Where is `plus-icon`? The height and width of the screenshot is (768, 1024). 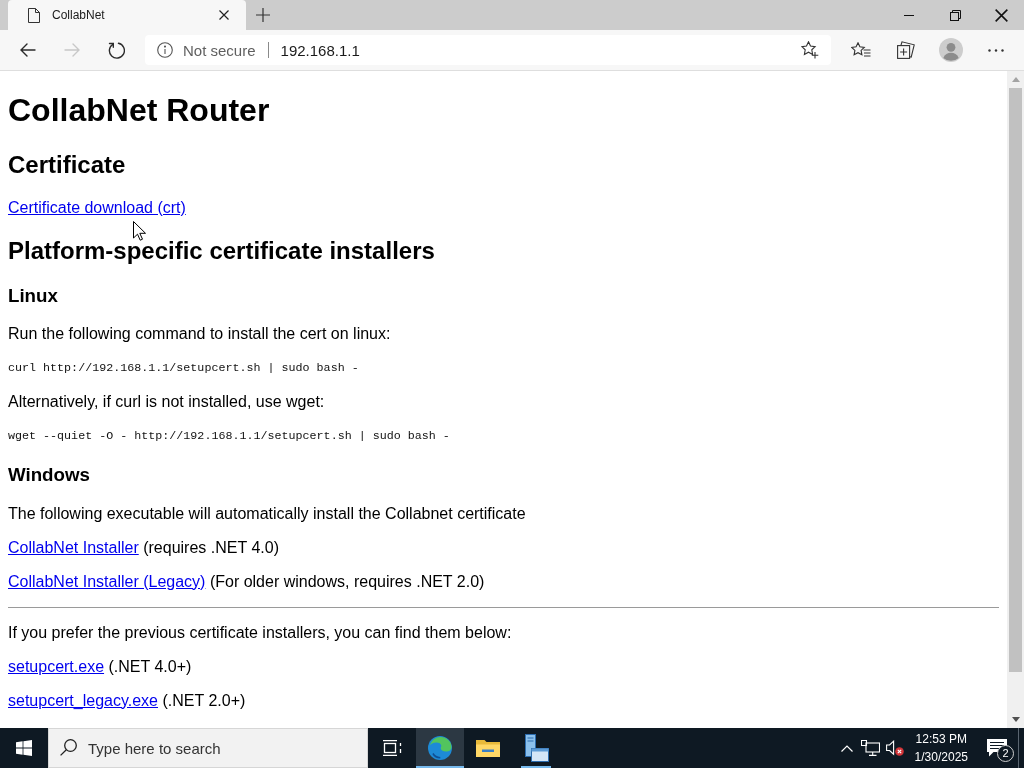 plus-icon is located at coordinates (263, 15).